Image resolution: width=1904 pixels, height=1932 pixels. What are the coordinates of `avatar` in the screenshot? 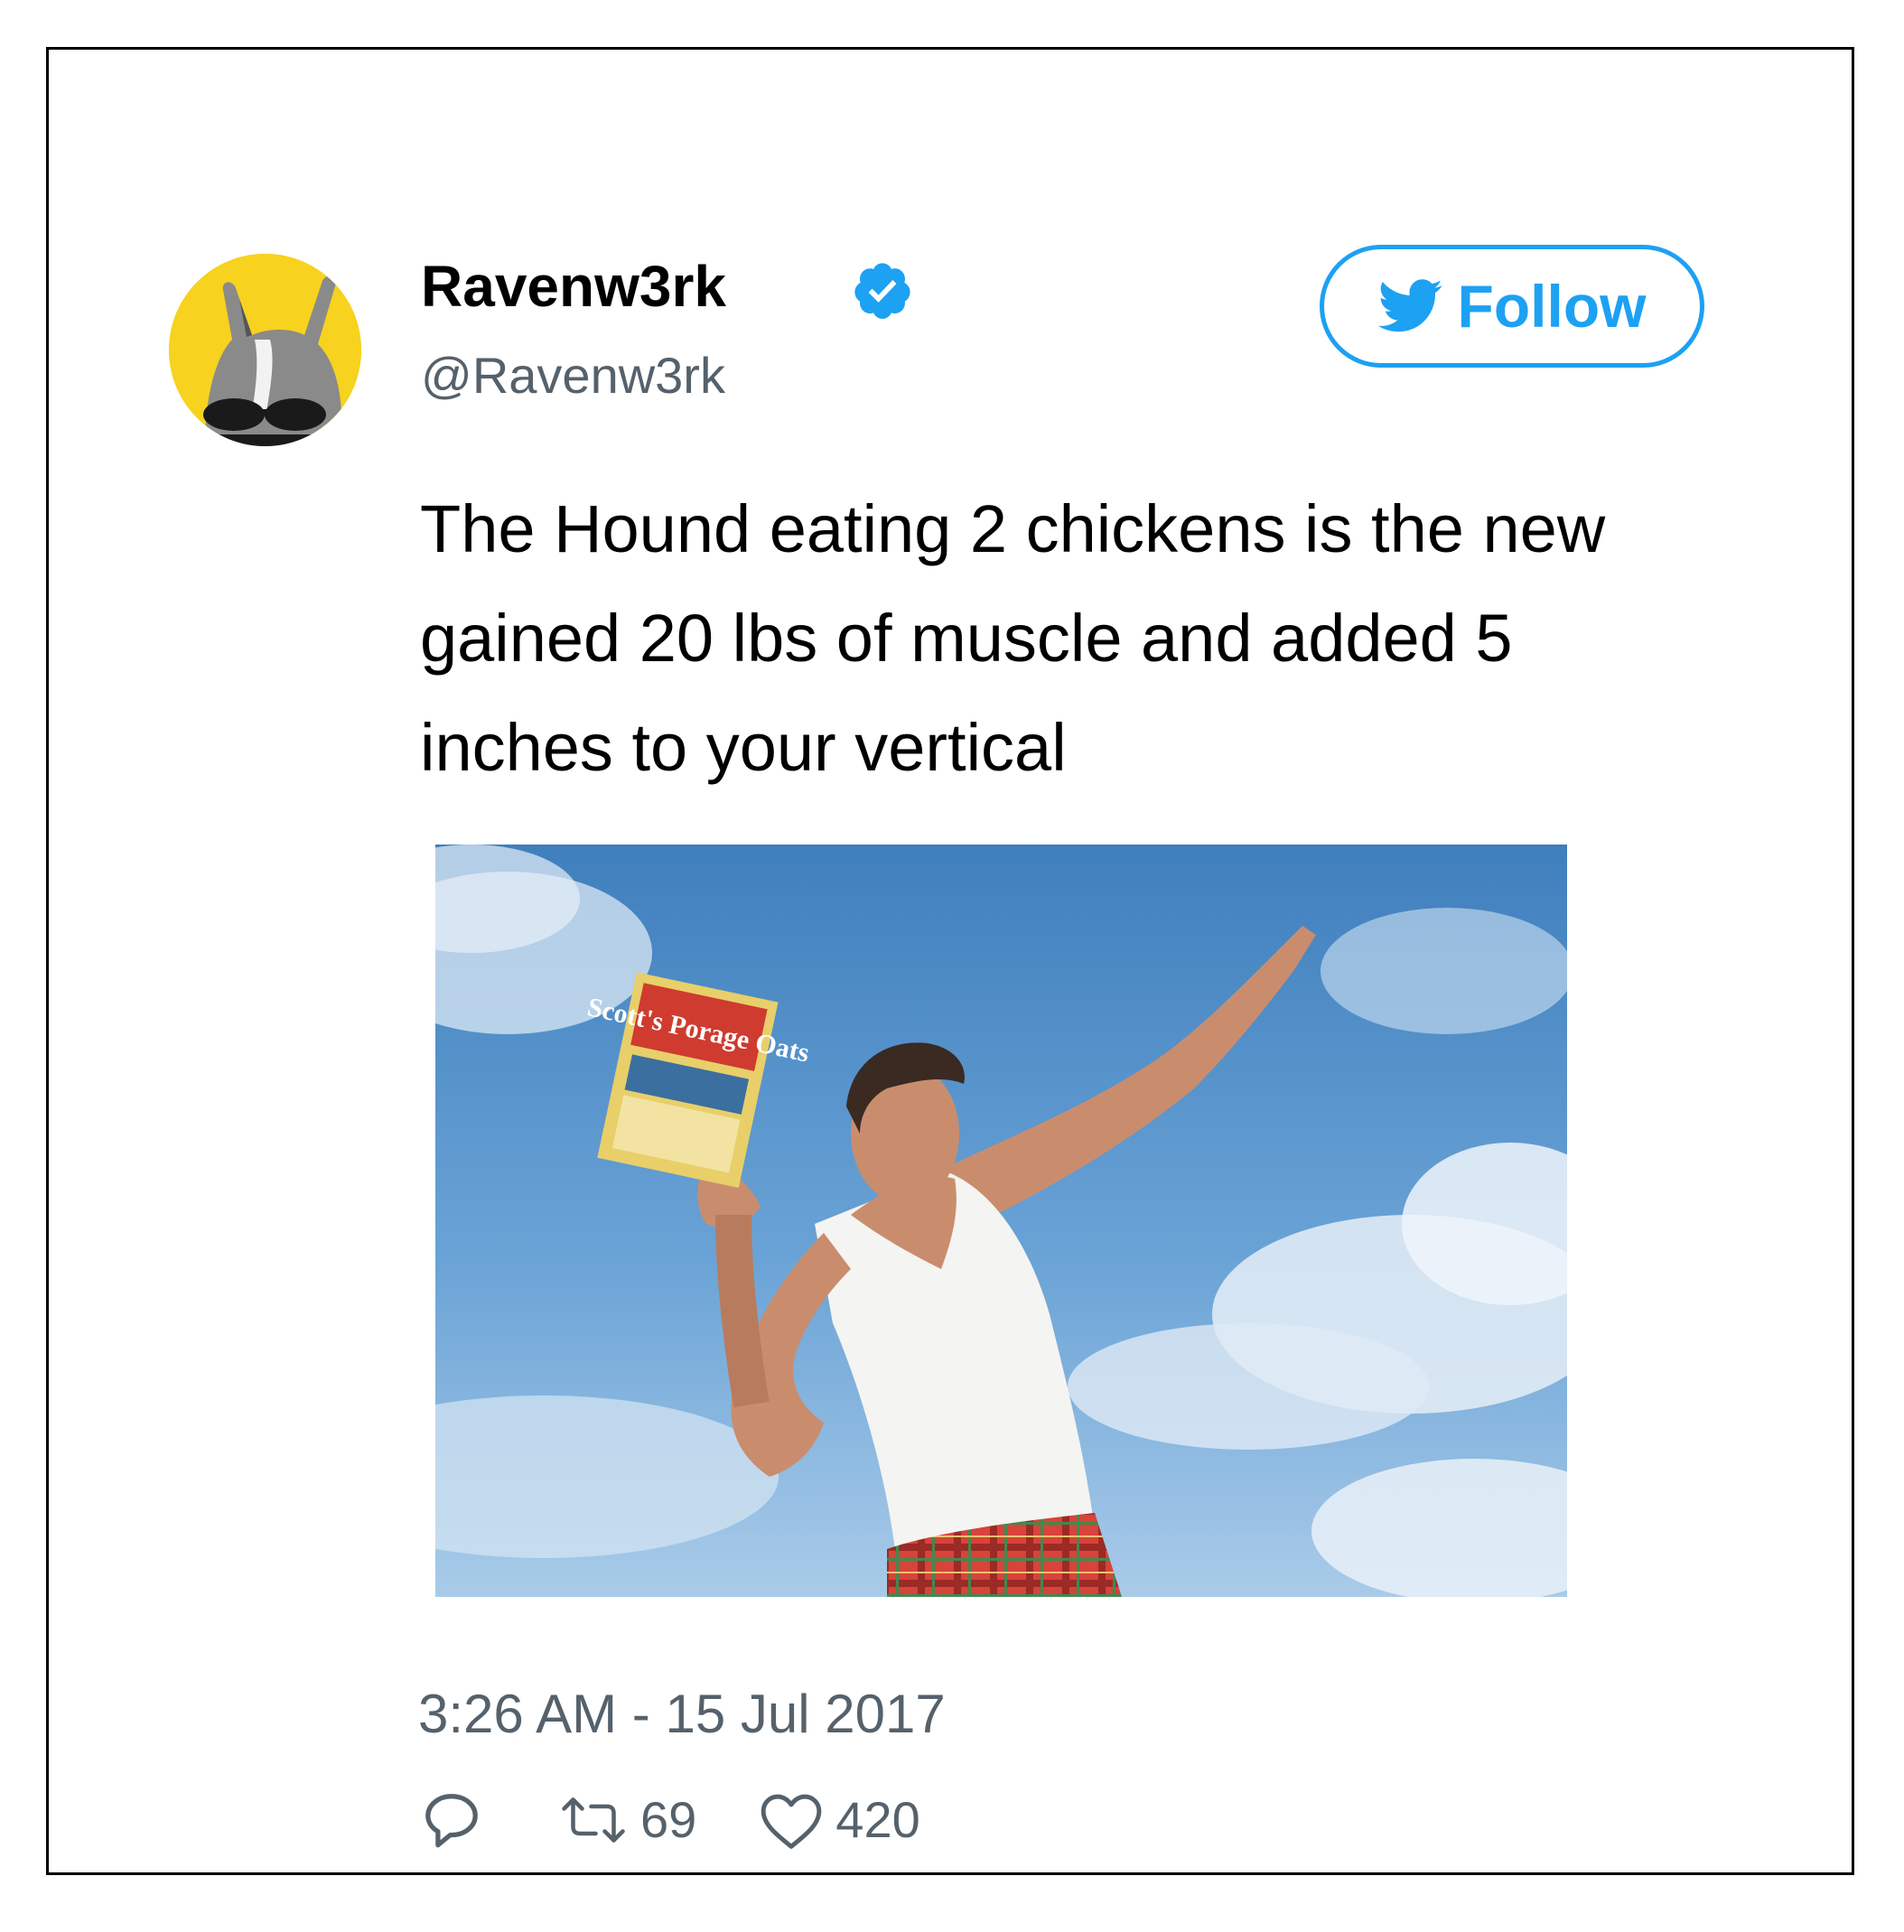 It's located at (265, 350).